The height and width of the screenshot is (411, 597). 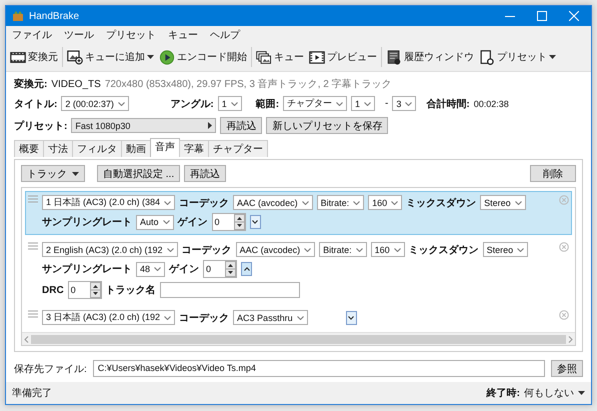 What do you see at coordinates (95, 103) in the screenshot?
I see `title-dropdown: 2 (00:02:37)` at bounding box center [95, 103].